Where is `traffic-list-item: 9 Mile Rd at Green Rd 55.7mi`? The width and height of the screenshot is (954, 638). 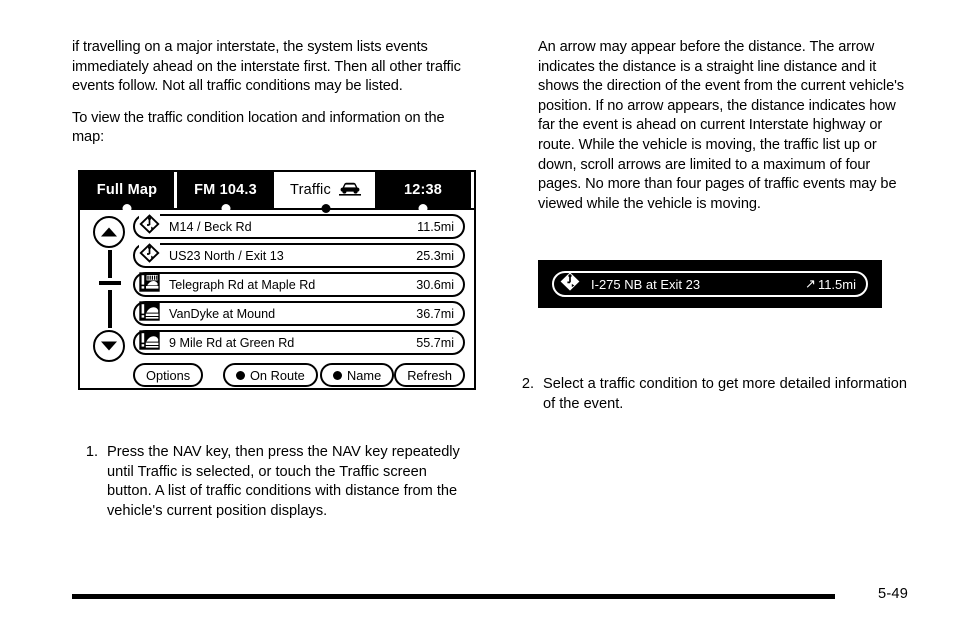 traffic-list-item: 9 Mile Rd at Green Rd 55.7mi is located at coordinates (299, 342).